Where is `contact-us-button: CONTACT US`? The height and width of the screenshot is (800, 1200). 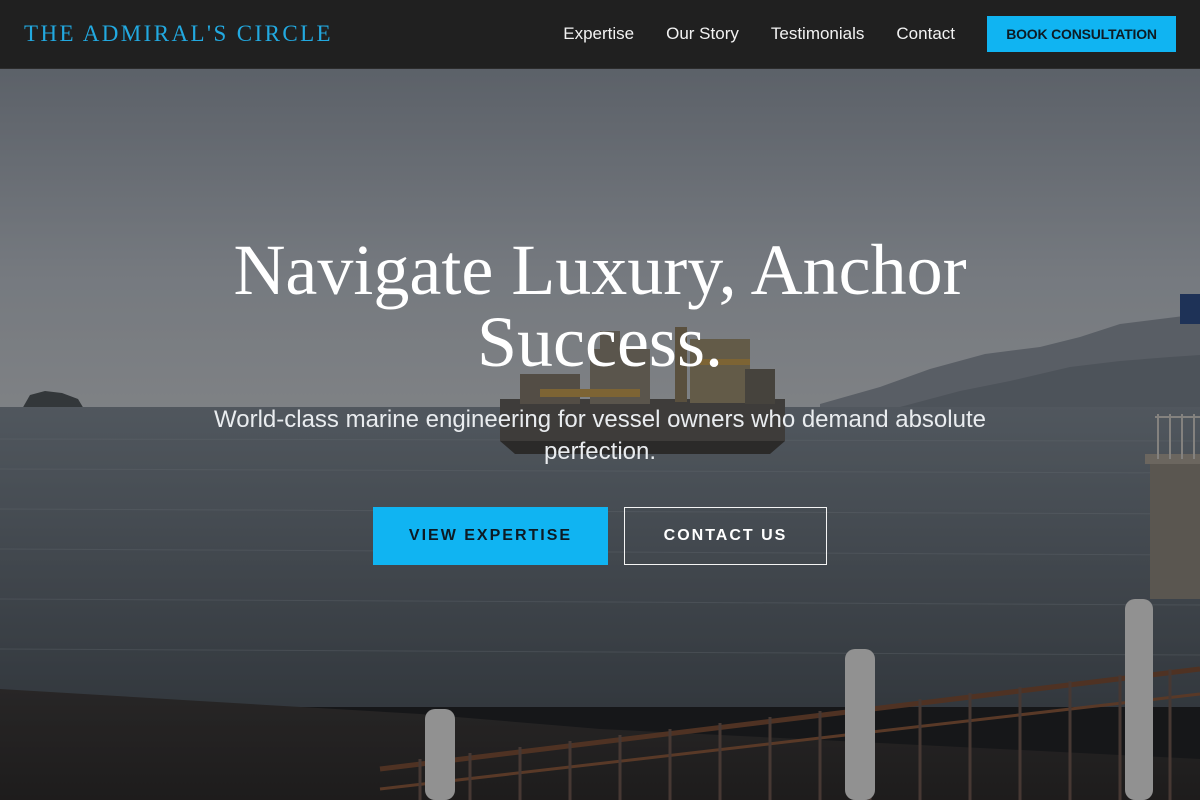
contact-us-button: CONTACT US is located at coordinates (725, 536).